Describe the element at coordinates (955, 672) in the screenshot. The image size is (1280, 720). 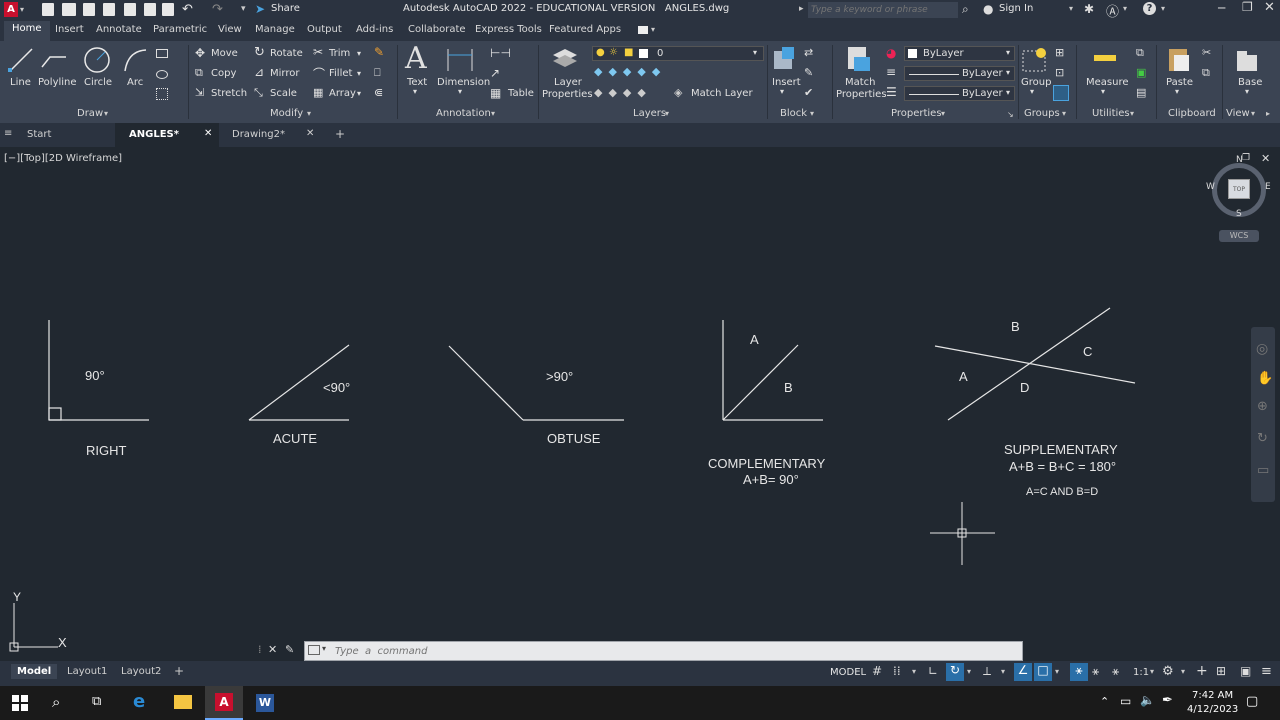
I see `polar-icon: ↻` at that location.